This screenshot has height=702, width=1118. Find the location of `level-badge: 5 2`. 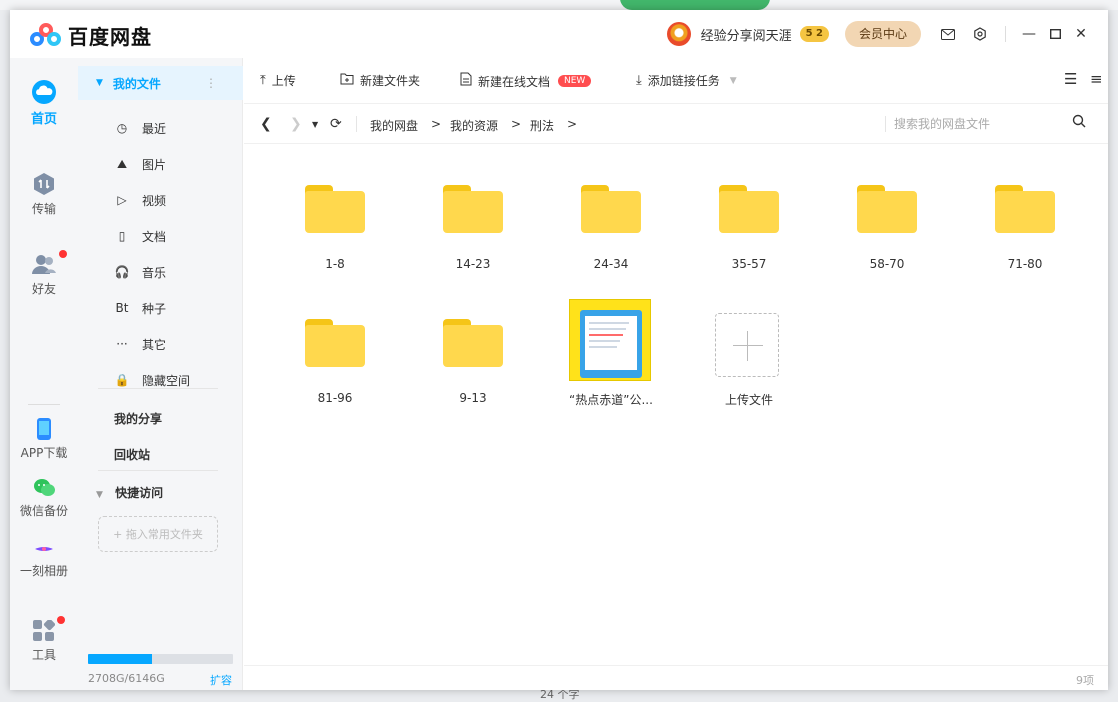

level-badge: 5 2 is located at coordinates (814, 34).